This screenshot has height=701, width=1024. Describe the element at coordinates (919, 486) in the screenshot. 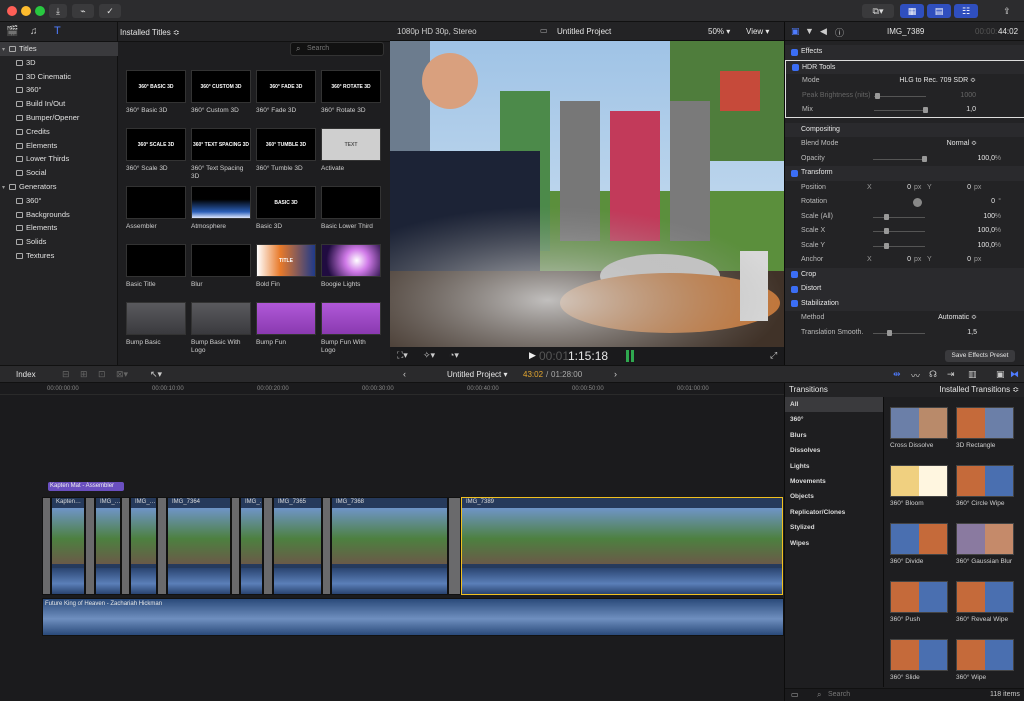

I see `transition-tile: 360° Bloom` at that location.